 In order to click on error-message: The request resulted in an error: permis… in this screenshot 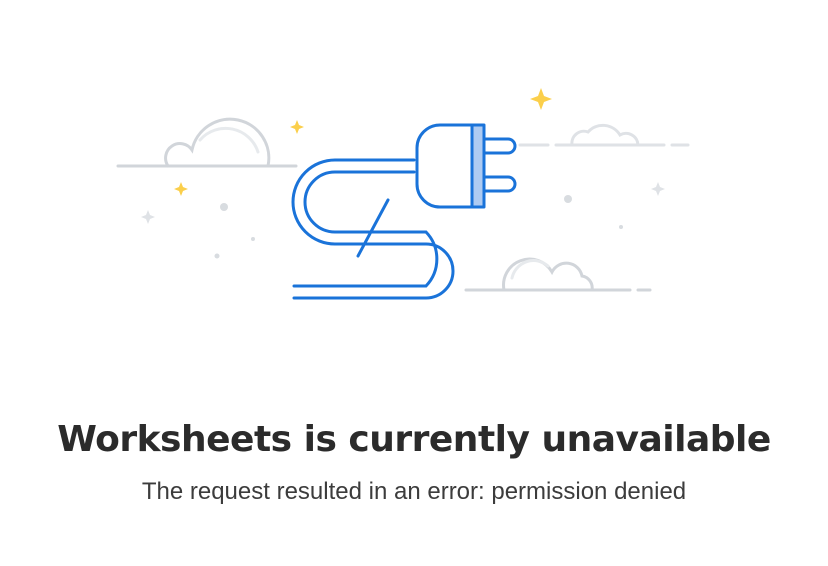, I will do `click(414, 491)`.